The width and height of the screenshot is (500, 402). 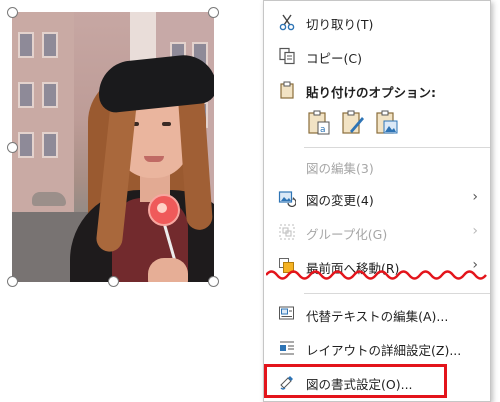 What do you see at coordinates (377, 22) in the screenshot?
I see `menu-item-cut: 切り取り(T)` at bounding box center [377, 22].